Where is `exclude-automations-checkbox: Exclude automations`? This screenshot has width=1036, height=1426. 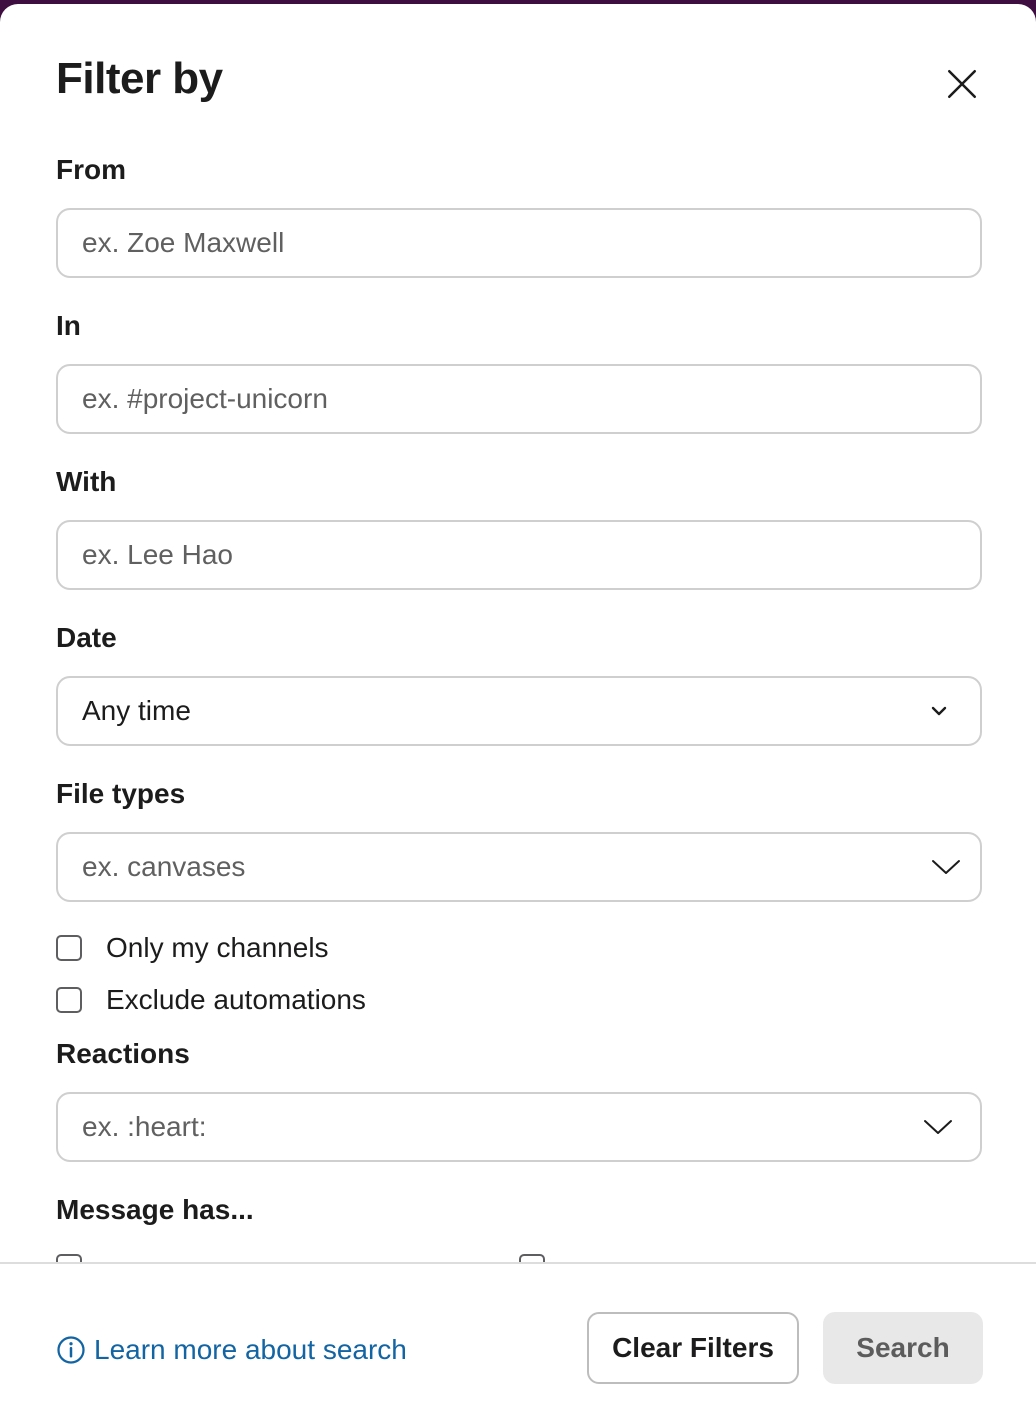
exclude-automations-checkbox: Exclude automations is located at coordinates (211, 1000).